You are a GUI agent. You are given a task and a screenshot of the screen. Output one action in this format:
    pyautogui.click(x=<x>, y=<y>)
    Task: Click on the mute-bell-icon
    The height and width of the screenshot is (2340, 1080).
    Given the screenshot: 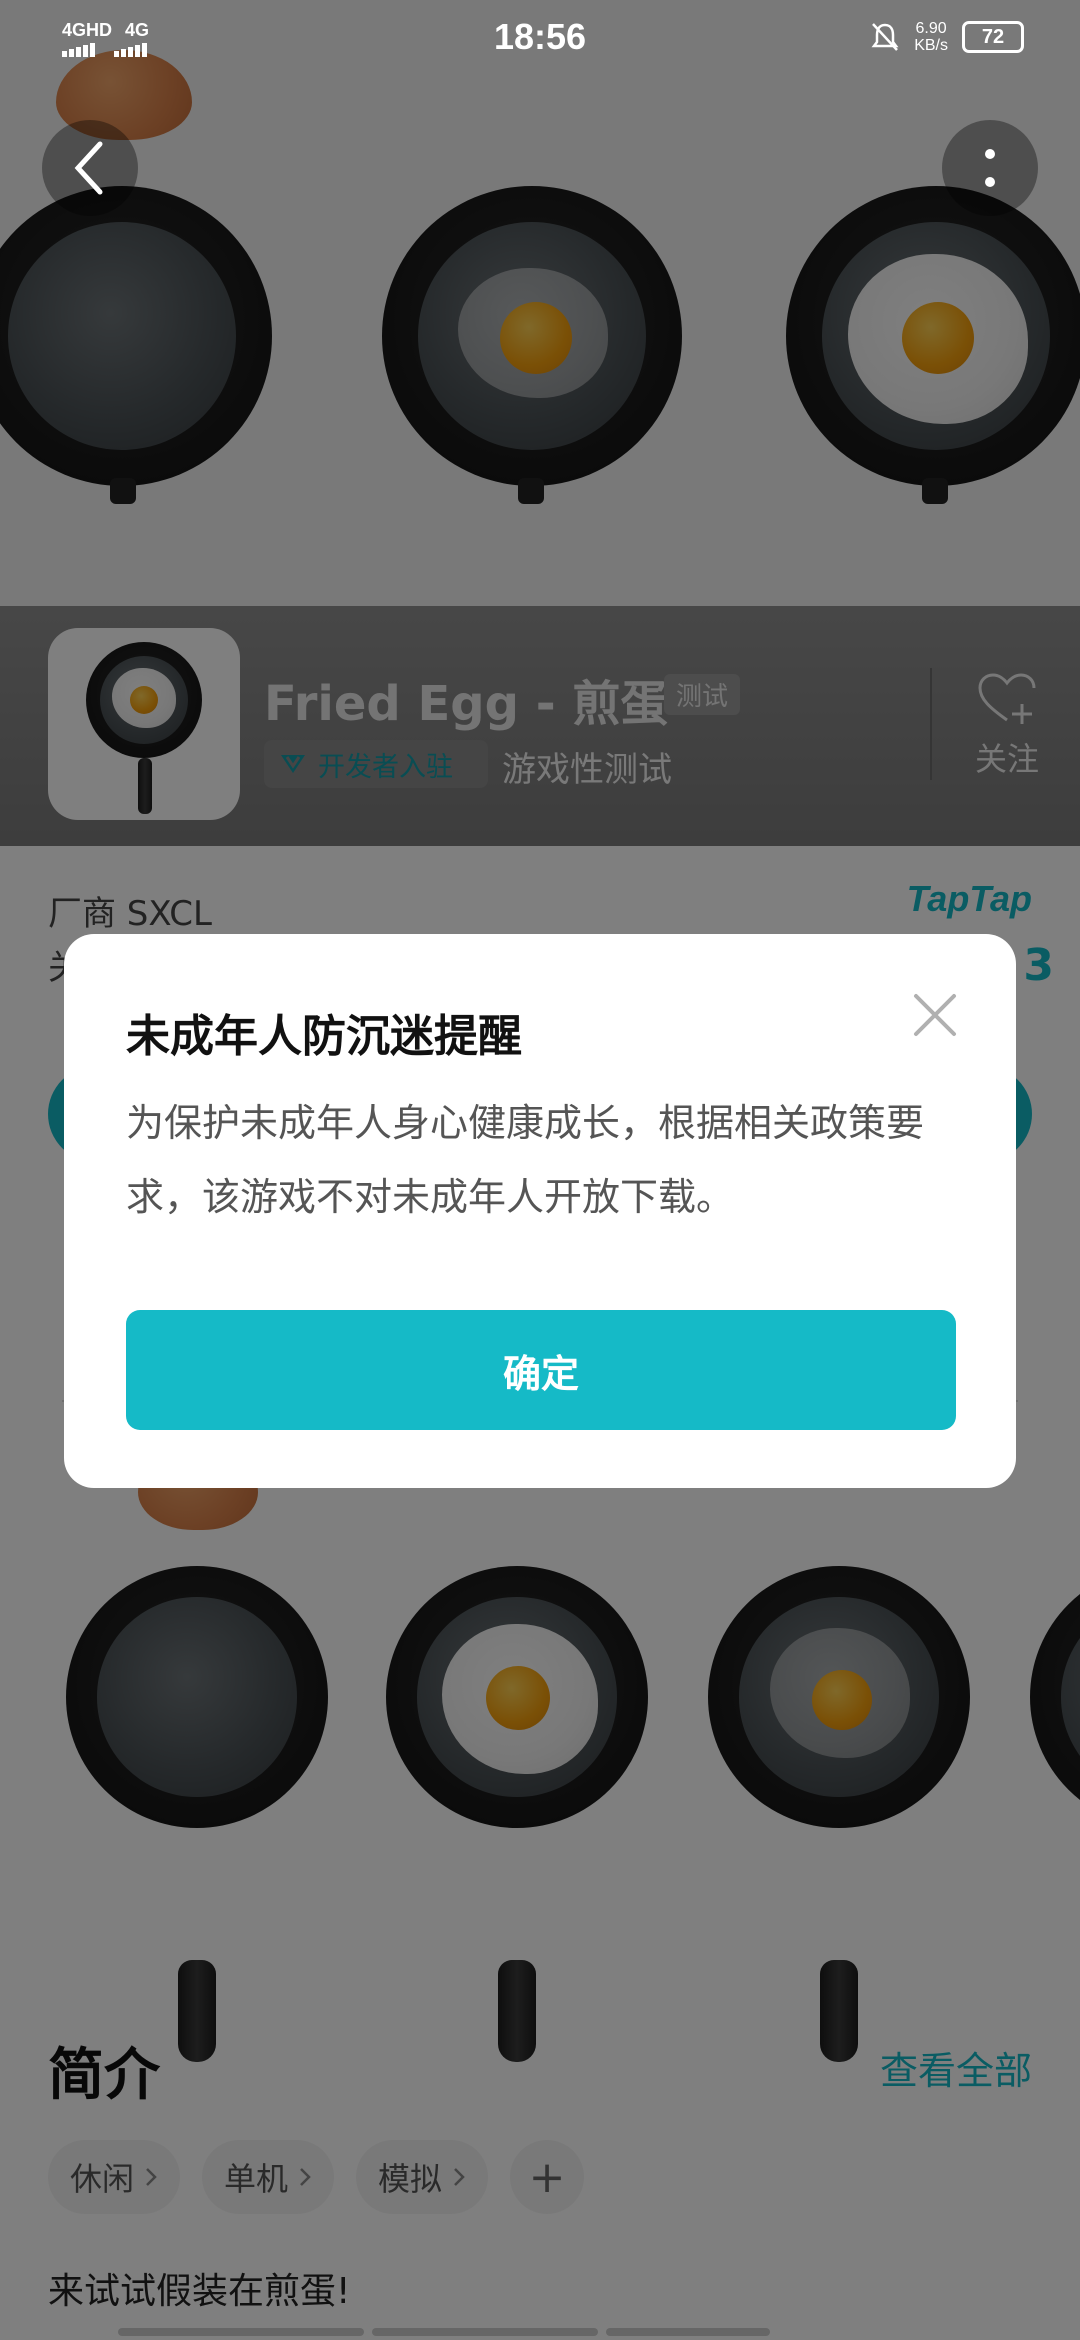 What is the action you would take?
    pyautogui.click(x=885, y=37)
    